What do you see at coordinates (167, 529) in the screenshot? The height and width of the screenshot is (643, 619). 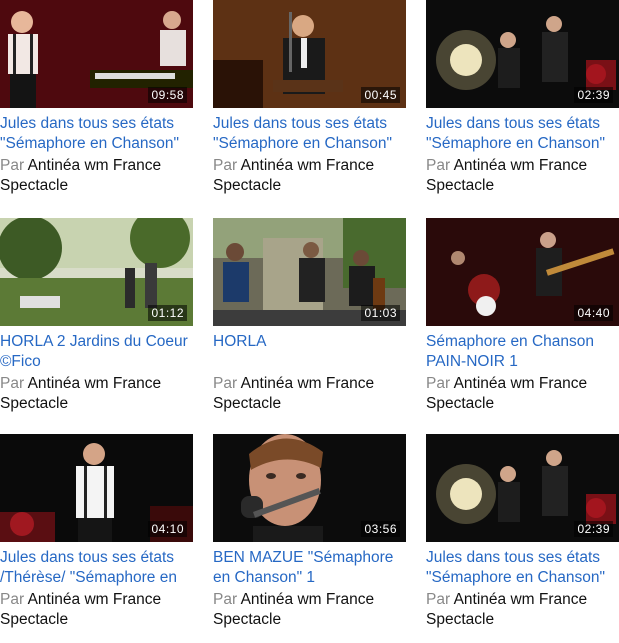 I see `duration-badge: 04:10` at bounding box center [167, 529].